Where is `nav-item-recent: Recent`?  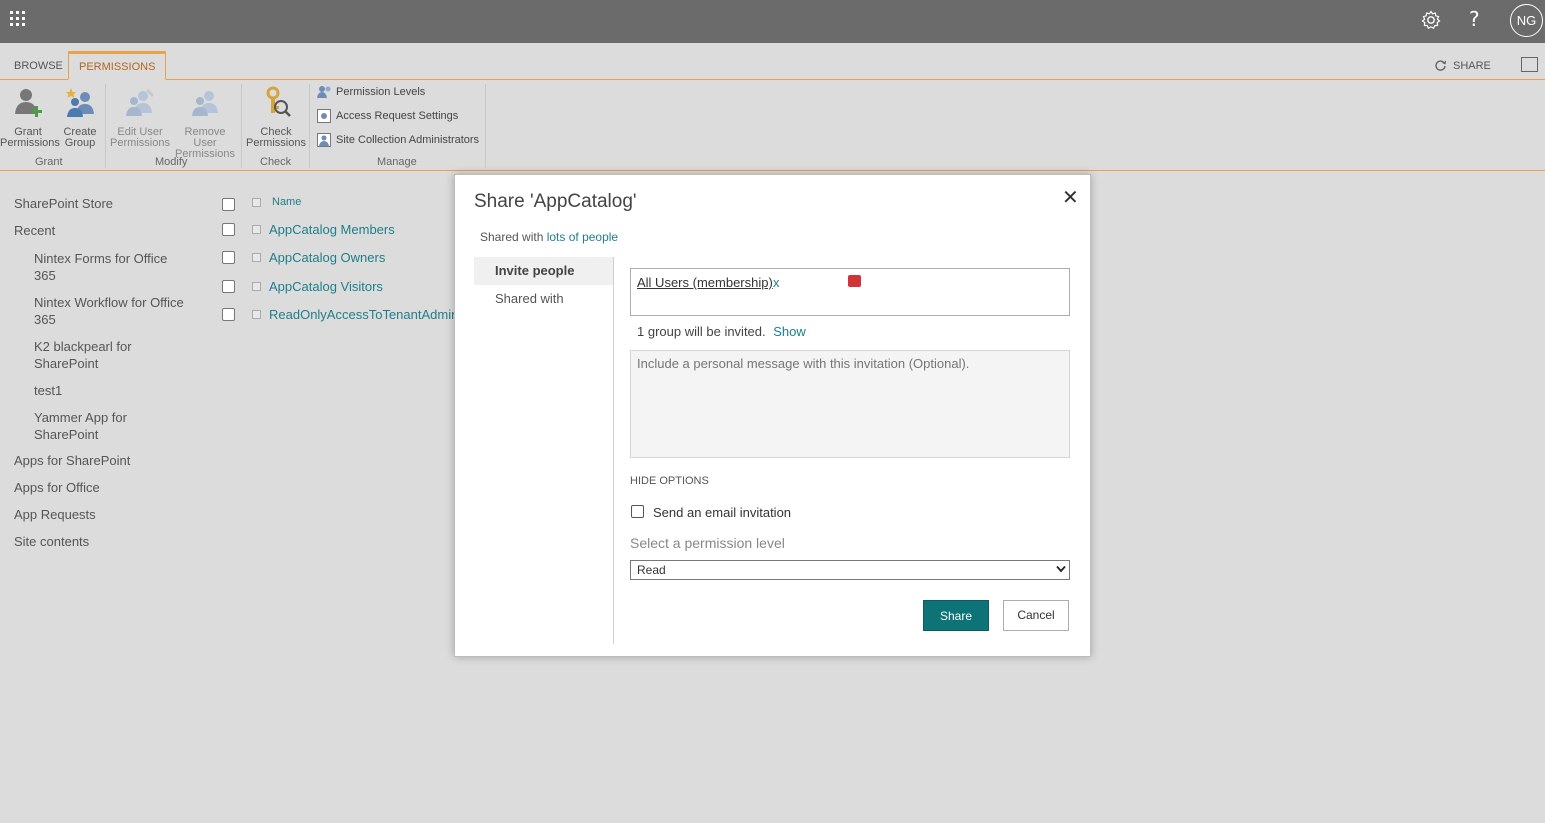 nav-item-recent: Recent is located at coordinates (34, 230).